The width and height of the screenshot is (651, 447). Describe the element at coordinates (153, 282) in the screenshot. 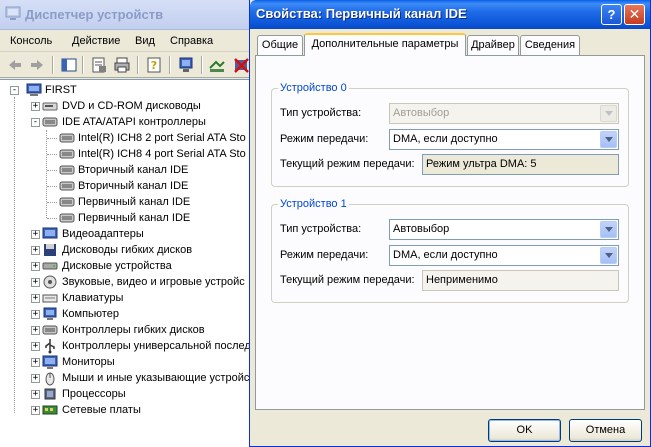

I see `tree-item-label: Звуковые, видео и игровые устройс` at that location.